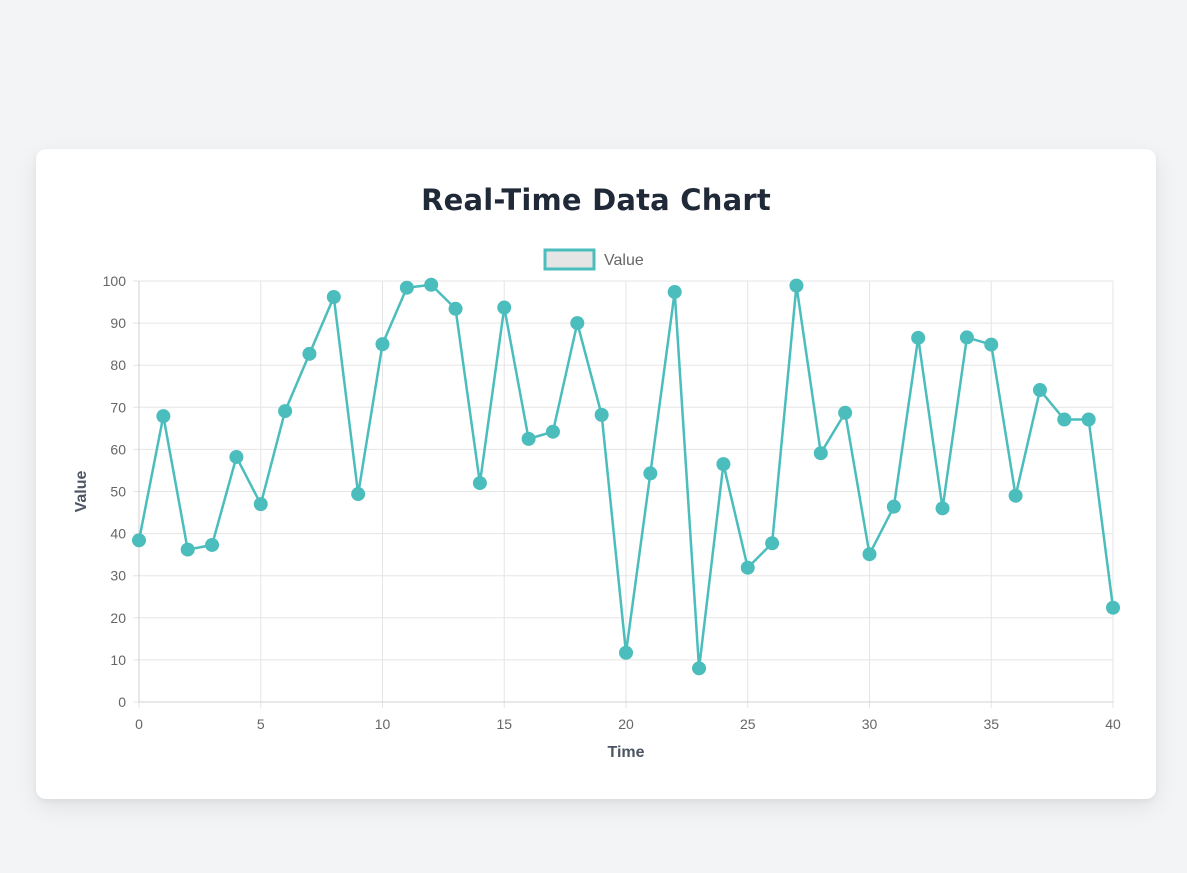 The width and height of the screenshot is (1187, 873). What do you see at coordinates (1113, 724) in the screenshot?
I see `x-tick-label: 40` at bounding box center [1113, 724].